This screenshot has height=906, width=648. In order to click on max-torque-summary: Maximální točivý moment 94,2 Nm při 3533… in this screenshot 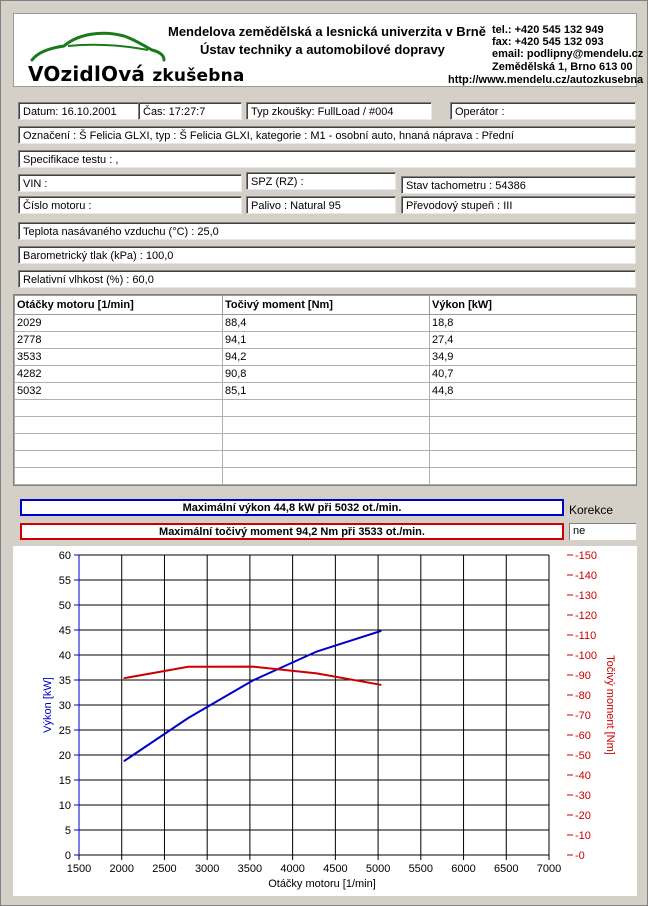, I will do `click(292, 531)`.